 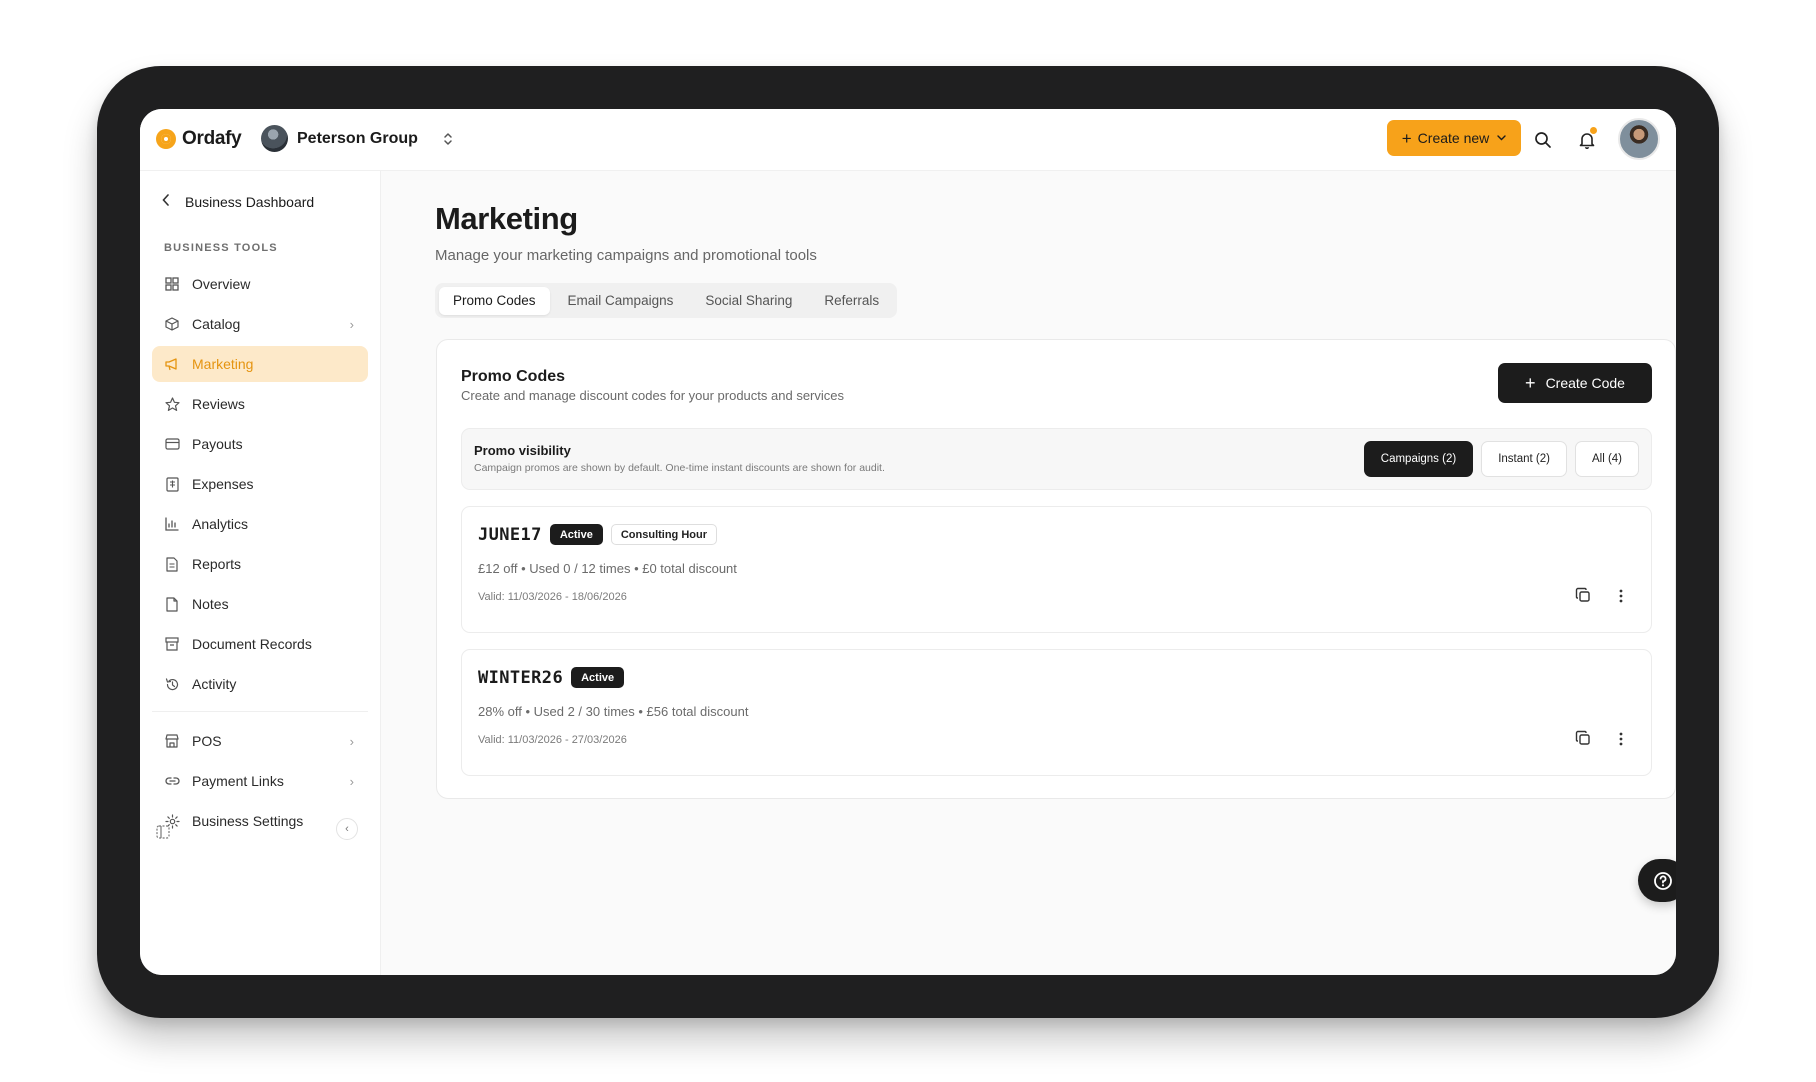 What do you see at coordinates (851, 301) in the screenshot?
I see `tab-referrals: Referrals` at bounding box center [851, 301].